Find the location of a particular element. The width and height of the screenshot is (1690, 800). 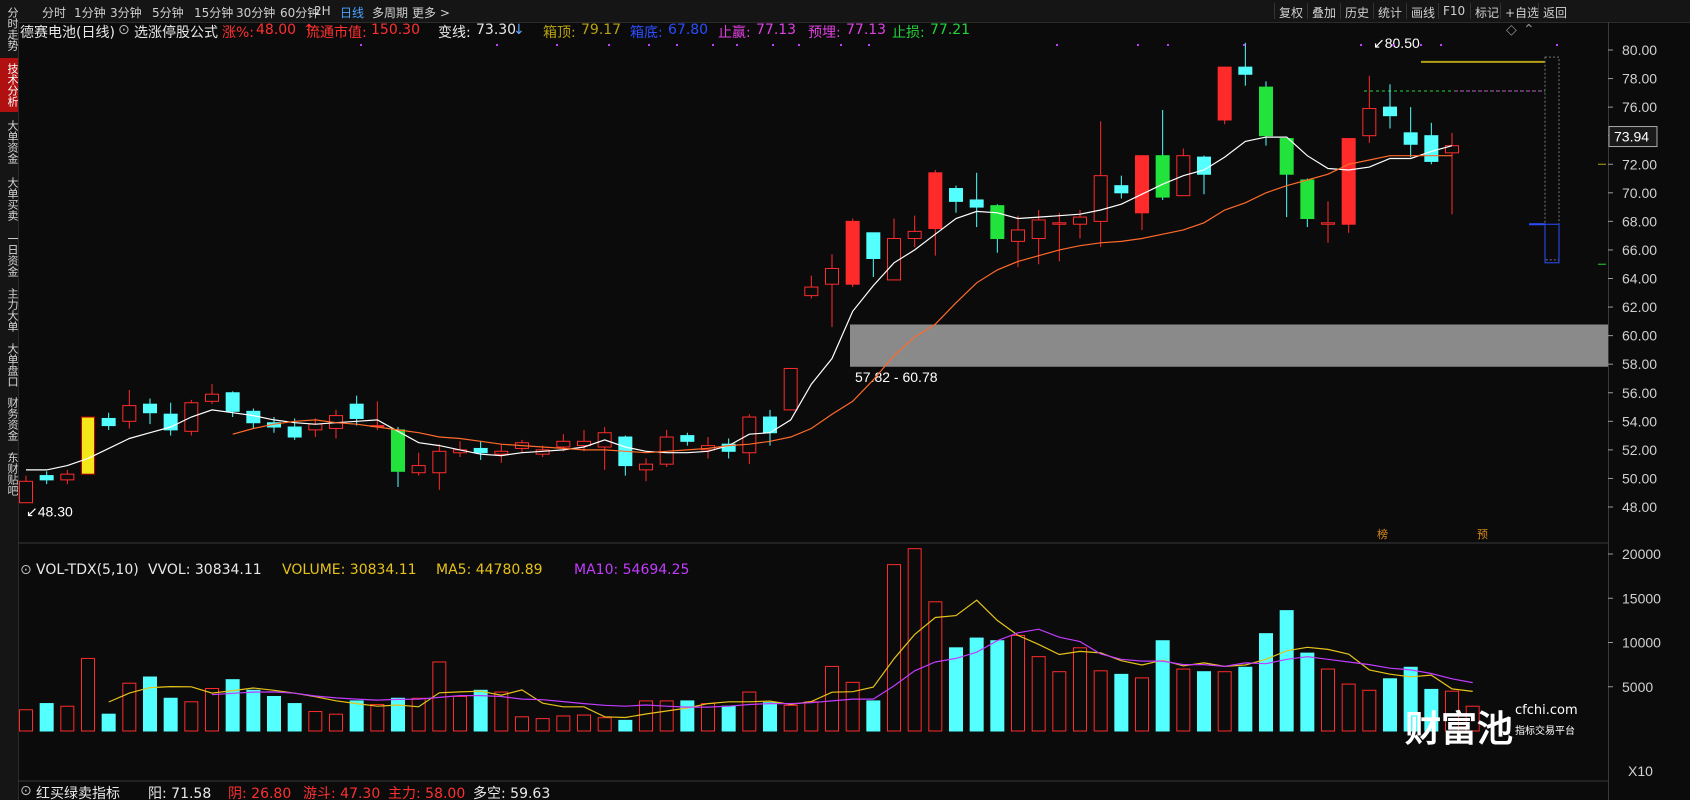

volume-tick-label: 10000 is located at coordinates (1641, 643).